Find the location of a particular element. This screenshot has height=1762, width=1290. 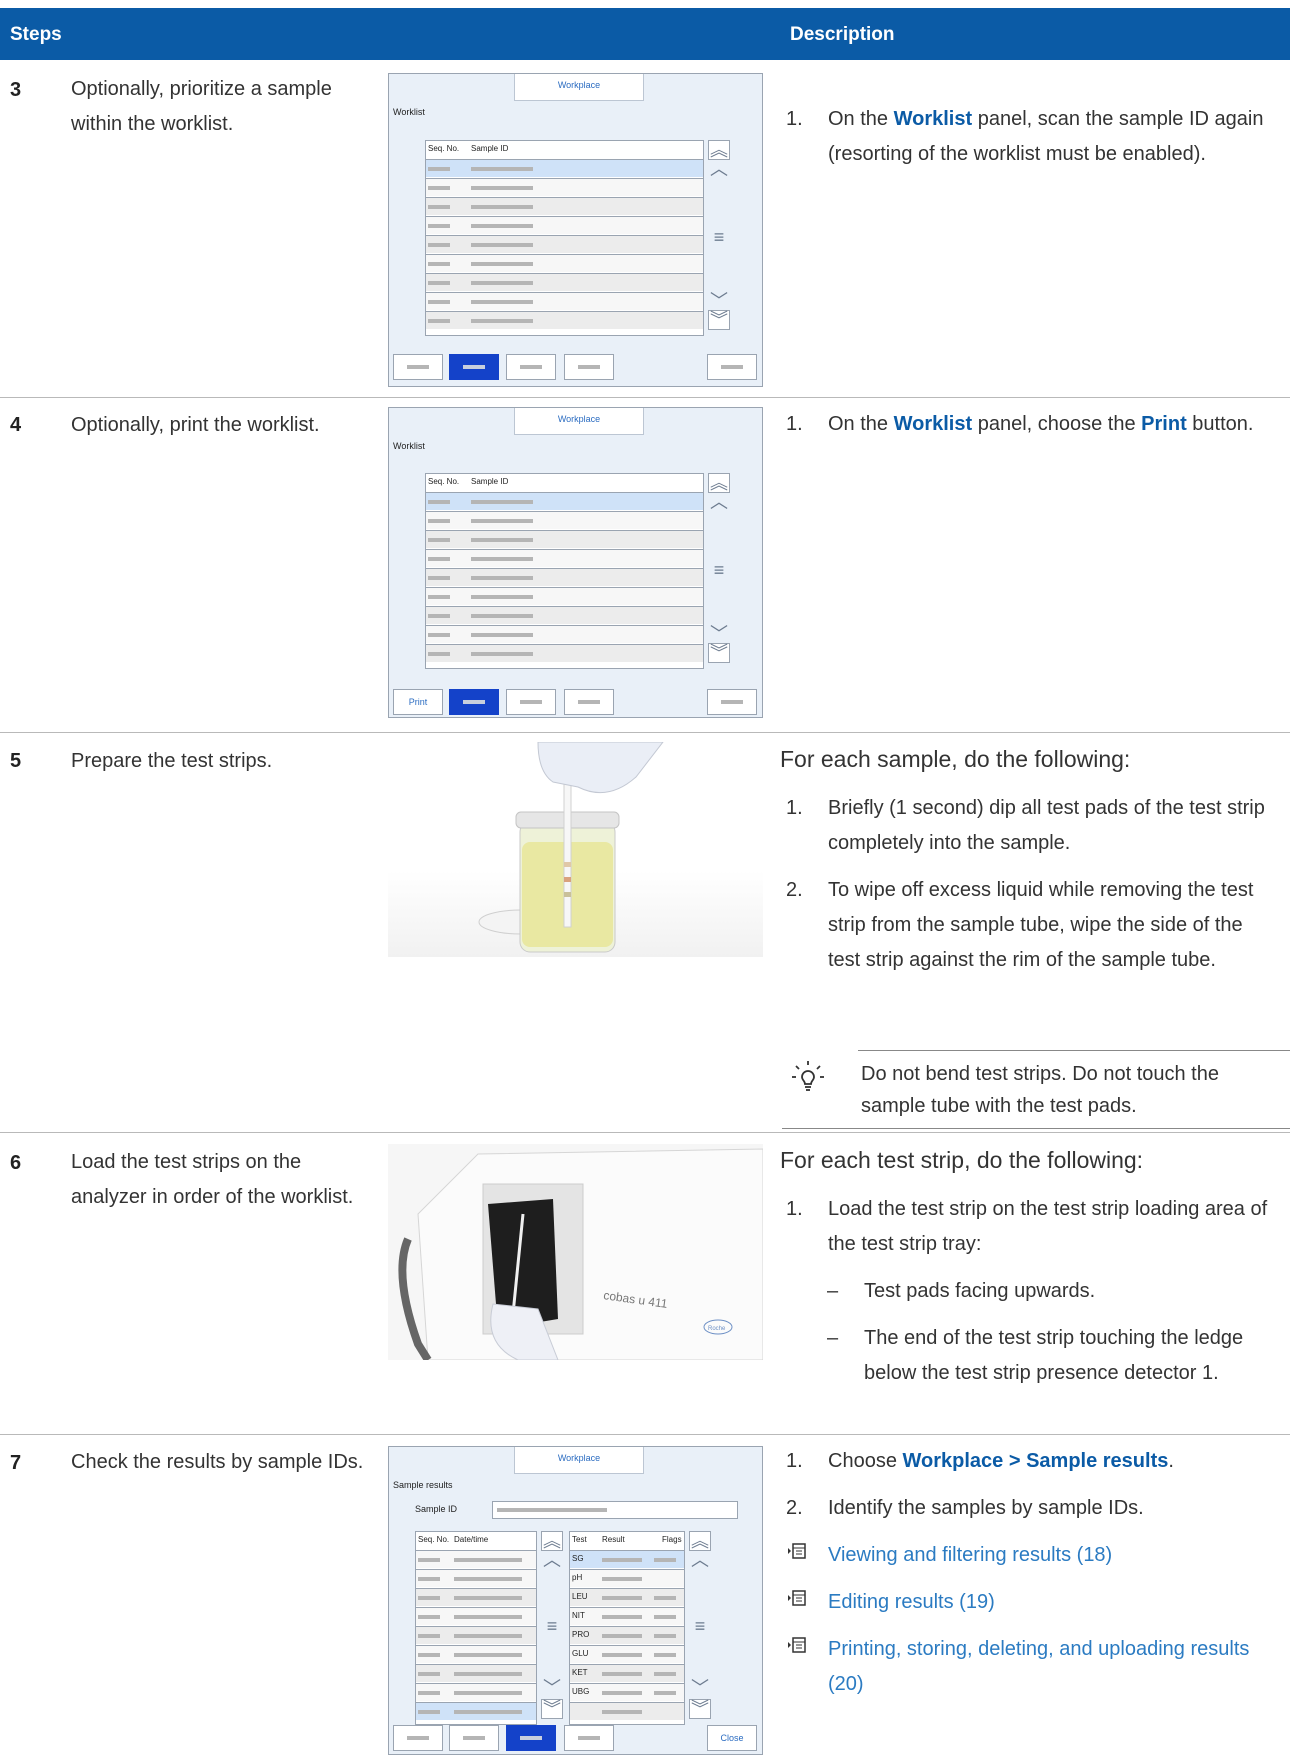

test-name: PRO is located at coordinates (581, 1634).